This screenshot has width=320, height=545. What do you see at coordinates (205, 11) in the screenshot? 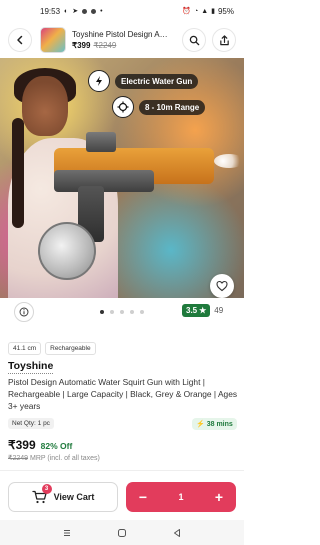
I see `signal-icon: ▲` at bounding box center [205, 11].